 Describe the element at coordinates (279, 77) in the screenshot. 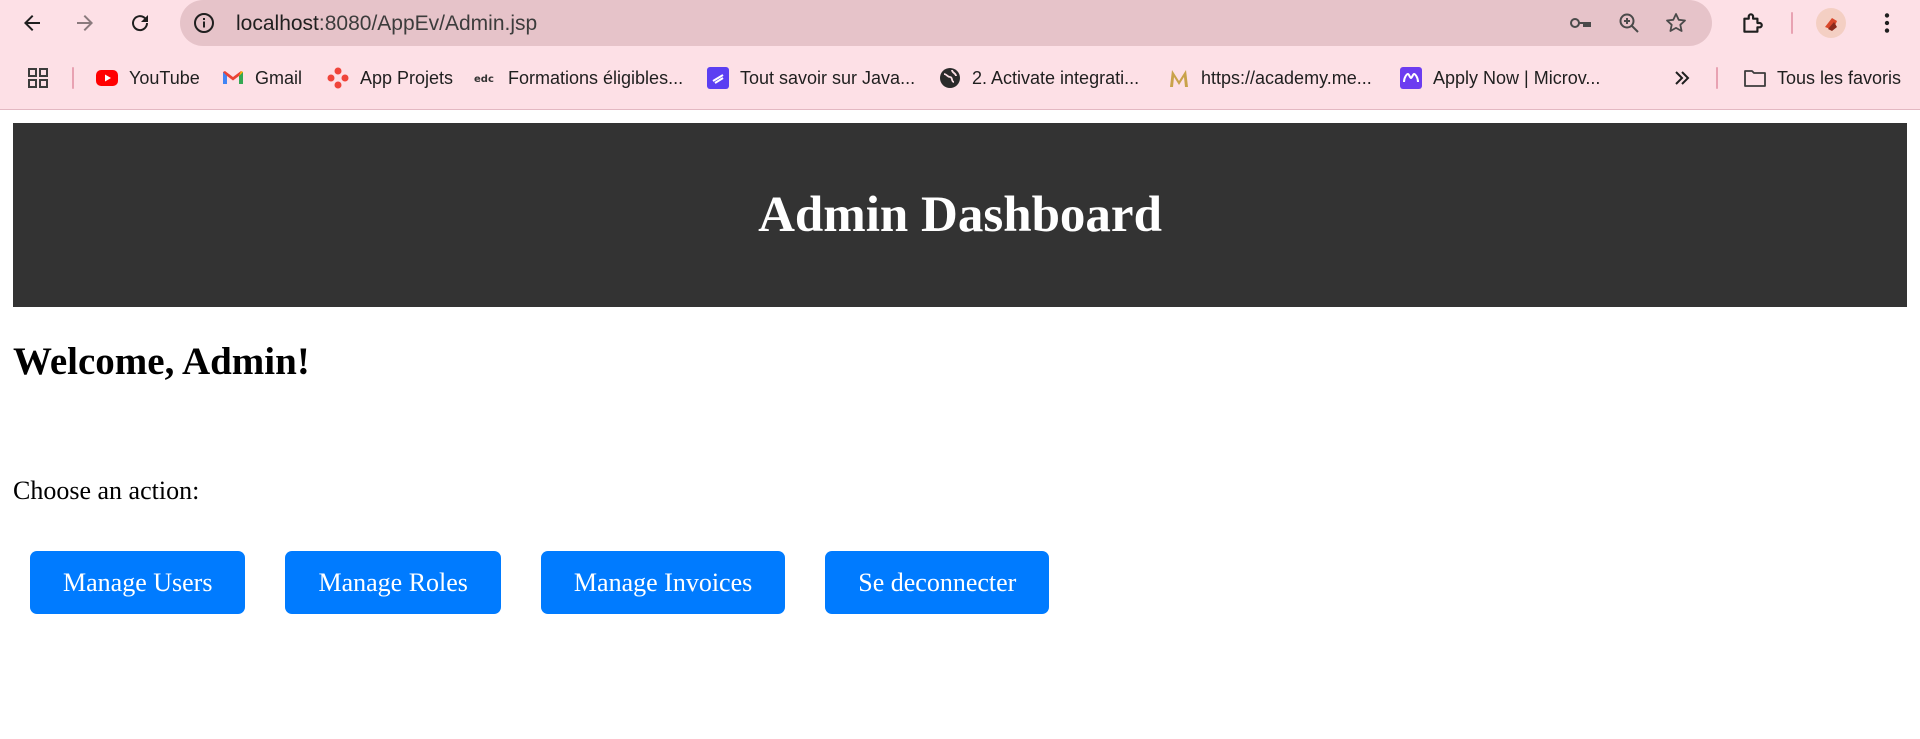

I see `bookmark-label: Gmail` at that location.